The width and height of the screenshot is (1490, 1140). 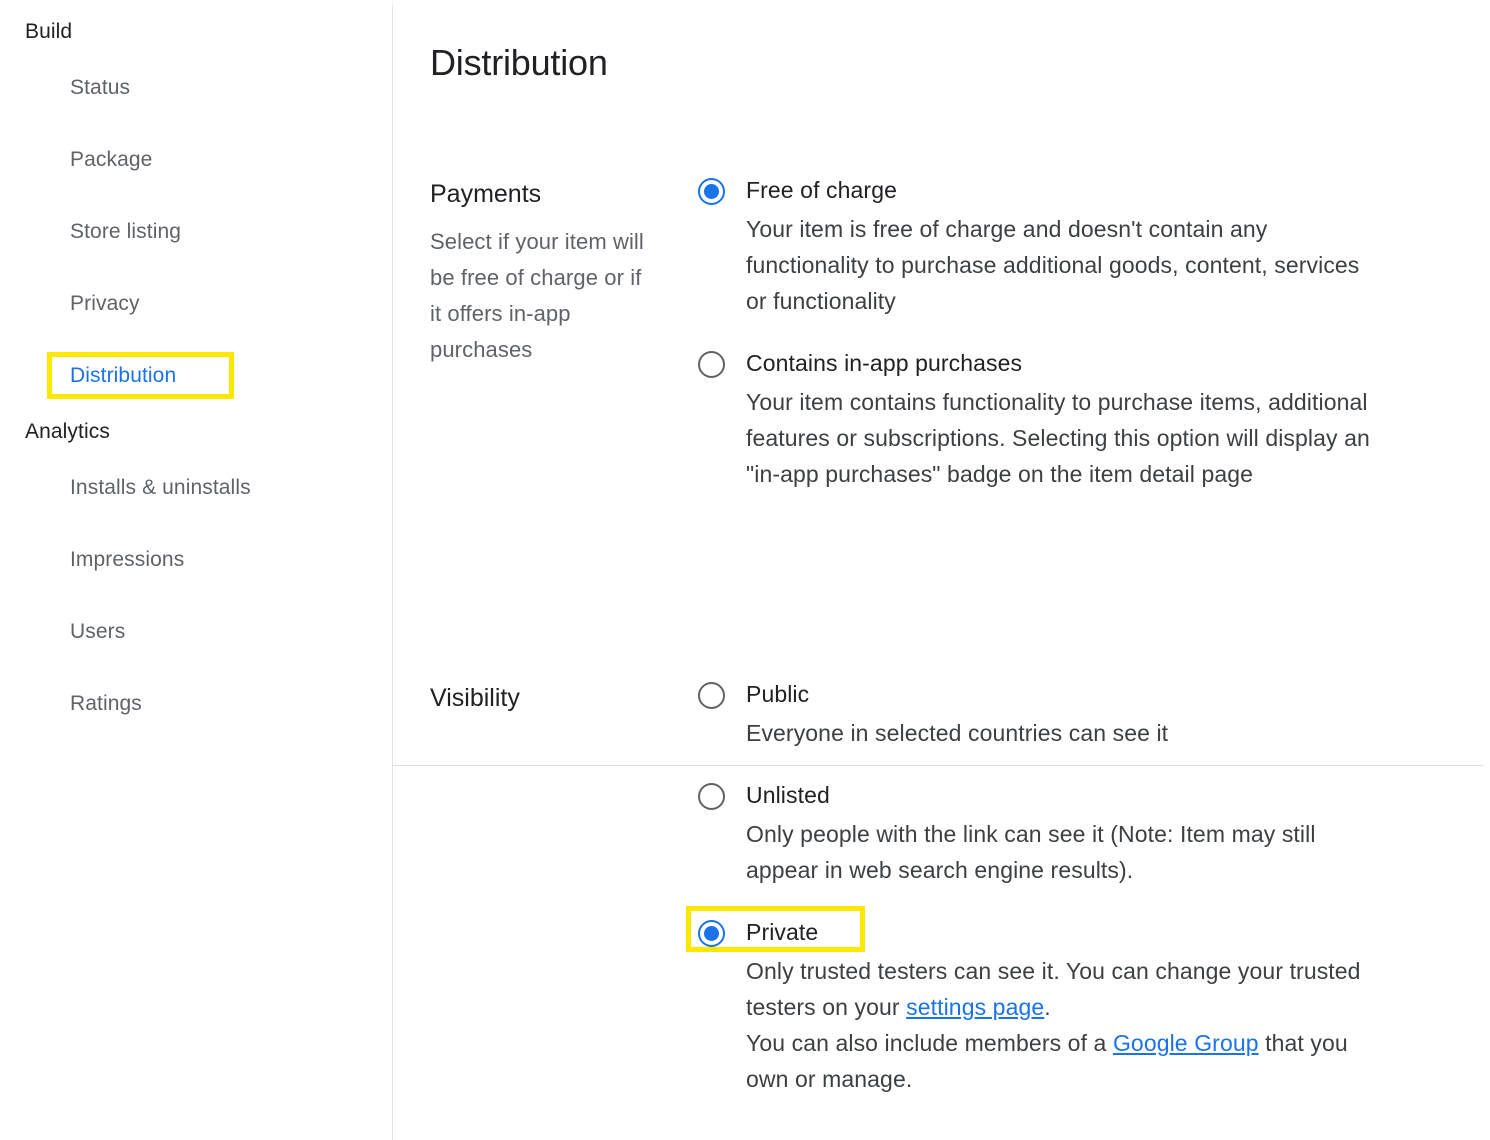 I want to click on sidebar-item-impressions: Impressions, so click(x=196, y=560).